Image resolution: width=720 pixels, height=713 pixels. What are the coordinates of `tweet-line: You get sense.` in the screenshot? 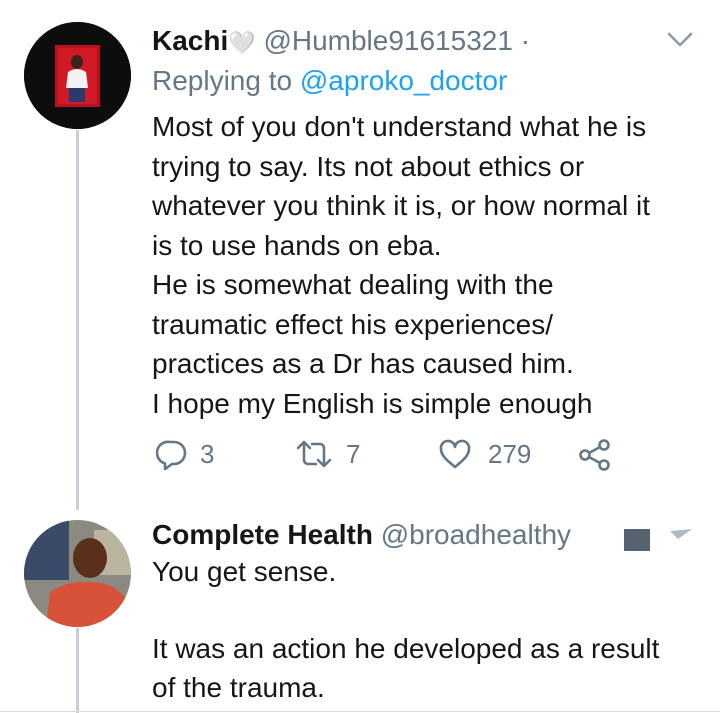 It's located at (244, 571).